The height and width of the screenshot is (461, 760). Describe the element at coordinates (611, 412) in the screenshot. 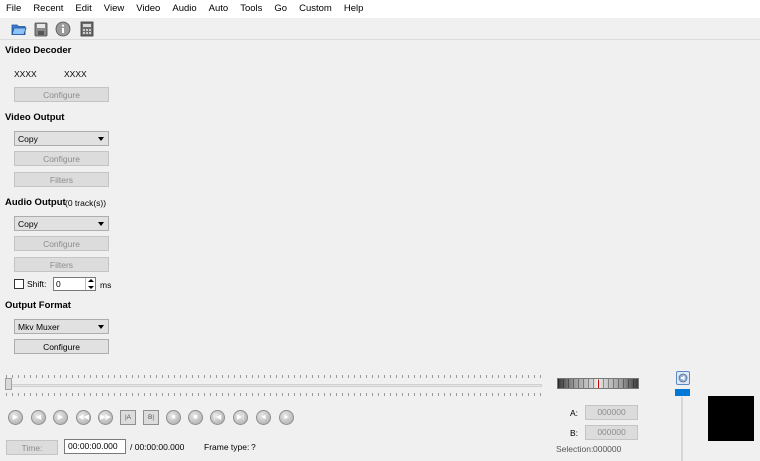

I see `marker-a-field: 000000` at that location.